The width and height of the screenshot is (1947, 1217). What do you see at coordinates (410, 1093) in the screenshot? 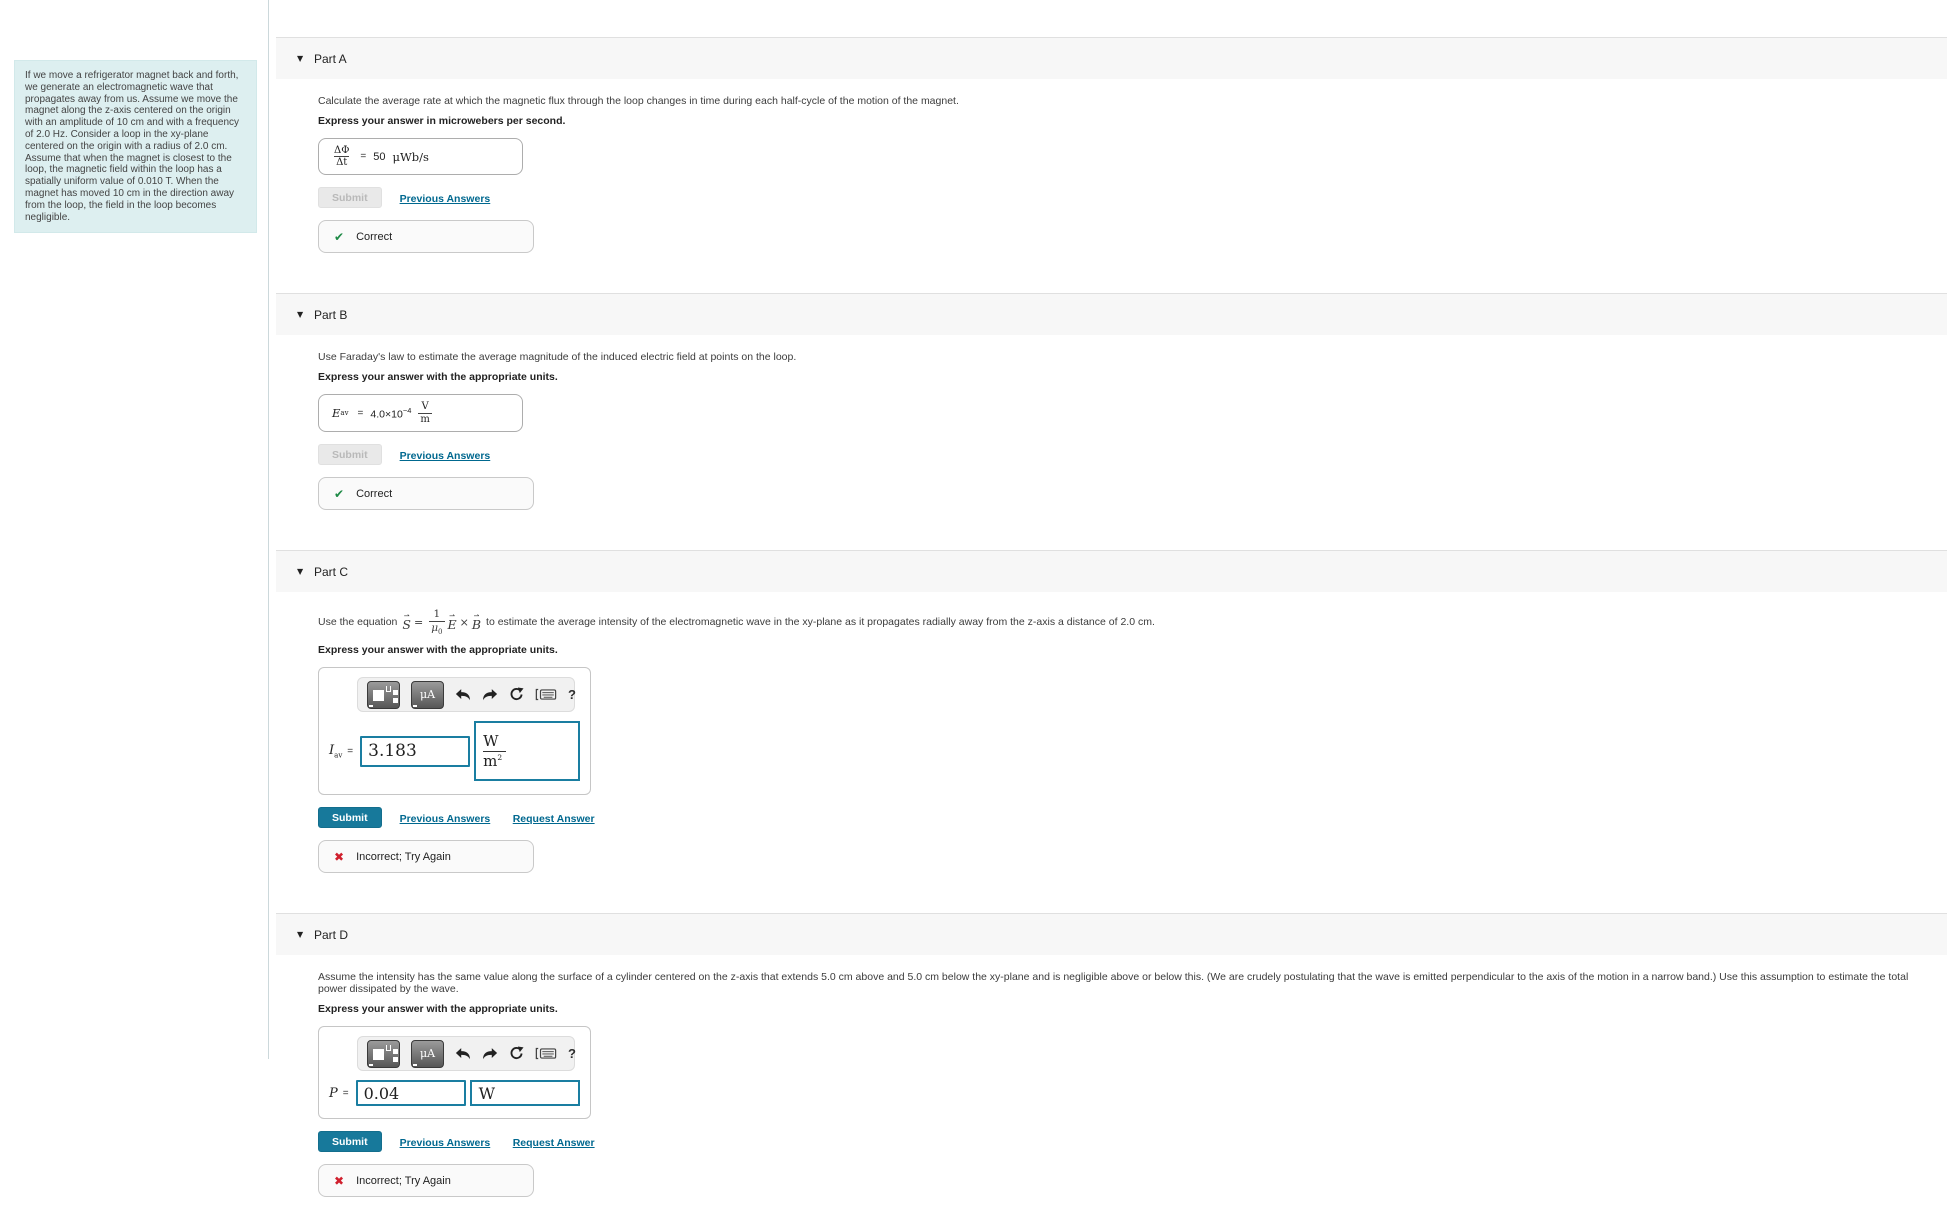
I see `part-d-value-input` at bounding box center [410, 1093].